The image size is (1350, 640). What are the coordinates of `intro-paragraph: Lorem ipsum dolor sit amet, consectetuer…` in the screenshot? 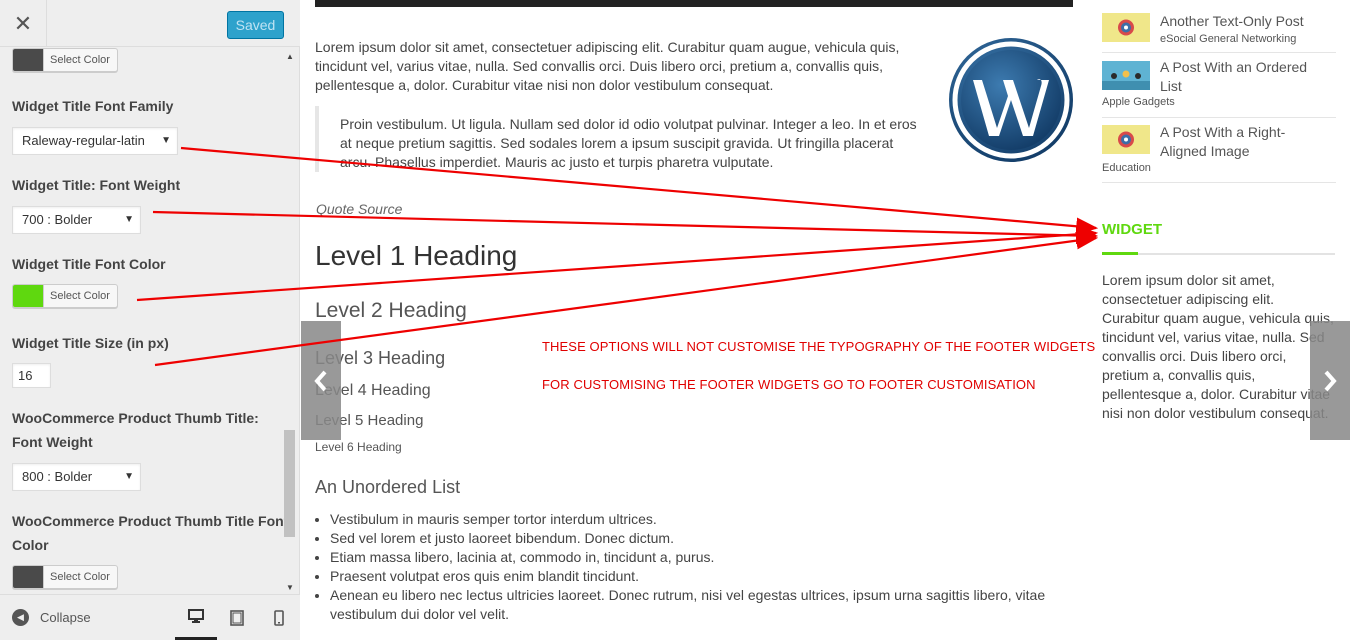 It's located at (607, 66).